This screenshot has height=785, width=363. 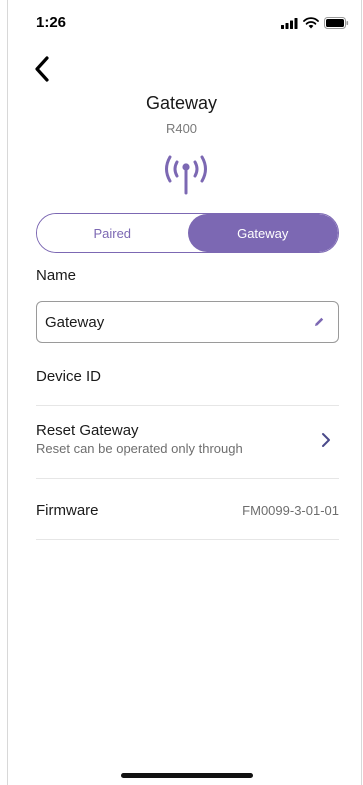 I want to click on chevron-left-icon, so click(x=42, y=69).